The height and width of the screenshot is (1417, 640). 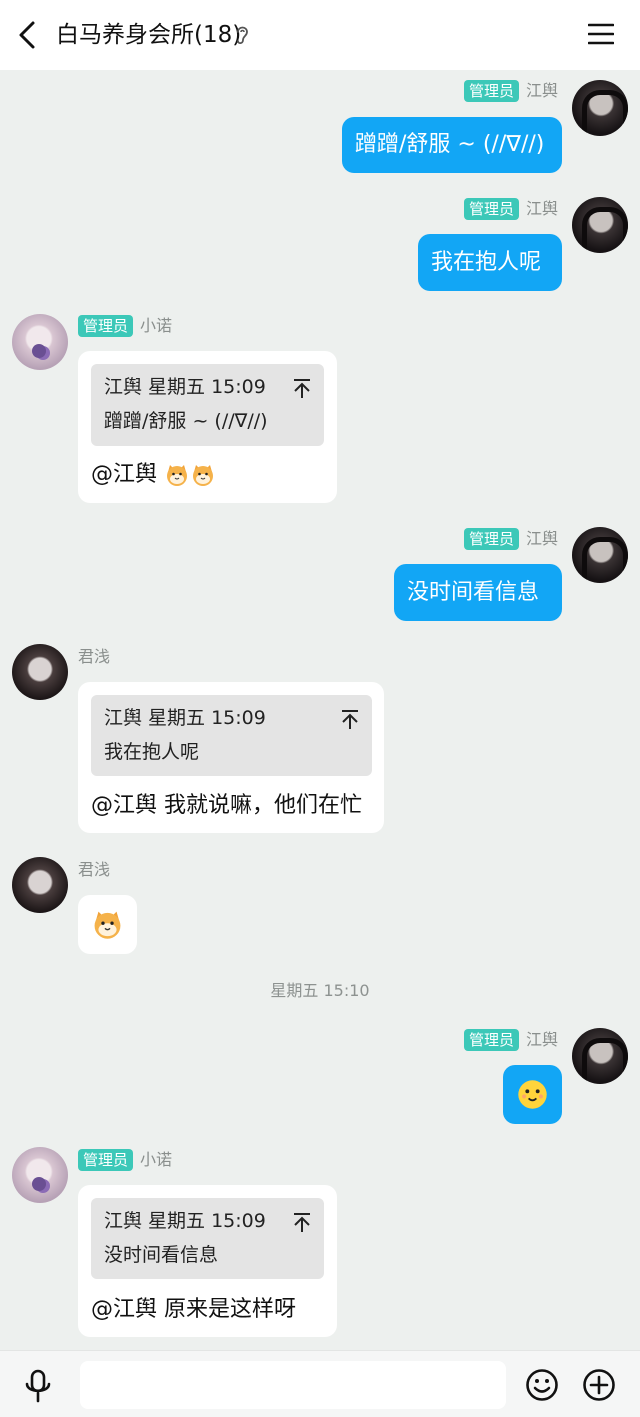 I want to click on microphone-icon, so click(x=38, y=1386).